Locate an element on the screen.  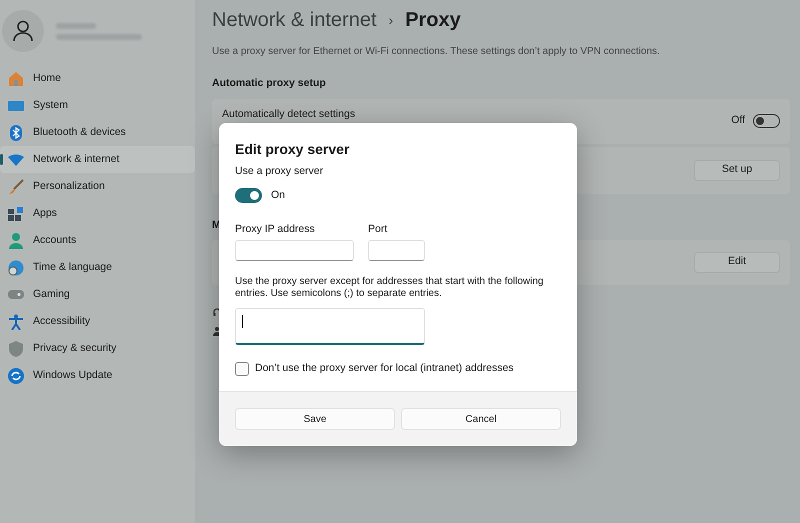
person-icon is located at coordinates (16, 240).